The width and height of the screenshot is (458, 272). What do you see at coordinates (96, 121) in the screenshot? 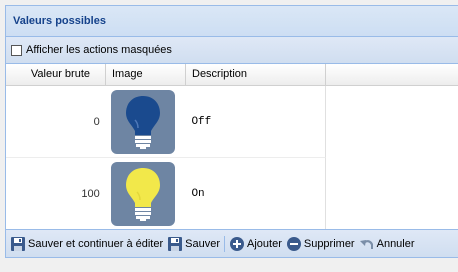
I see `raw-value-cell: 0` at bounding box center [96, 121].